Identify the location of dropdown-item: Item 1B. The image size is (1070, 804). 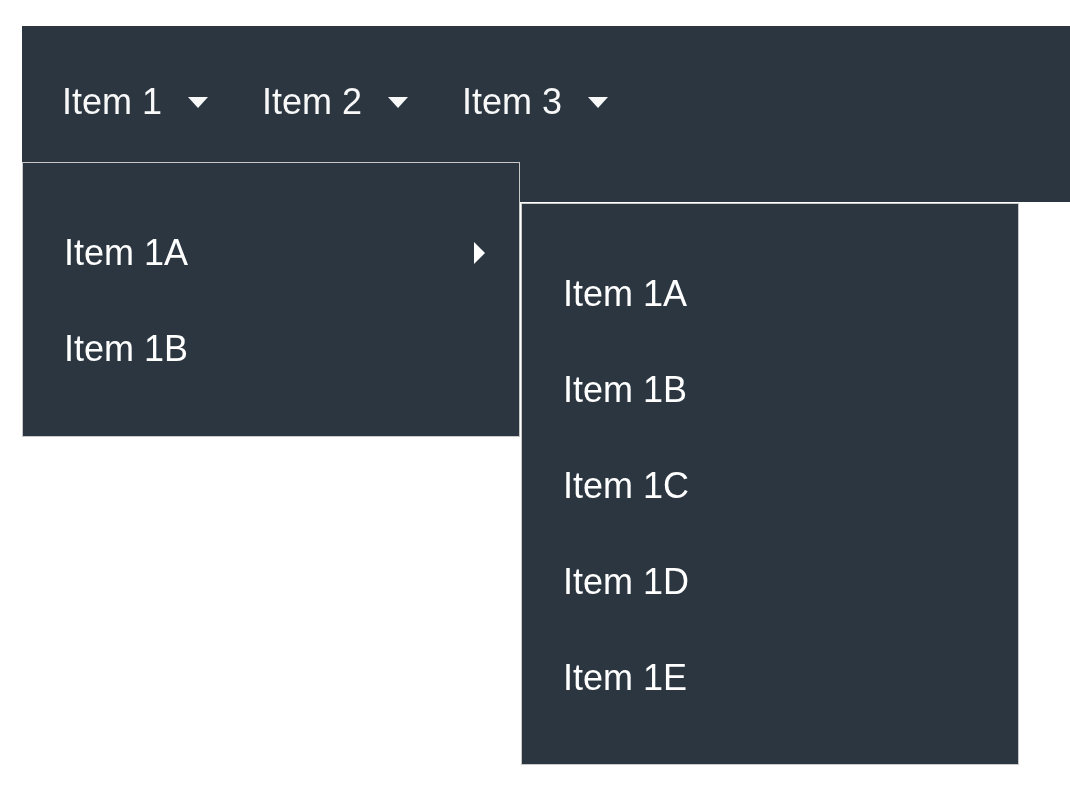
(271, 349).